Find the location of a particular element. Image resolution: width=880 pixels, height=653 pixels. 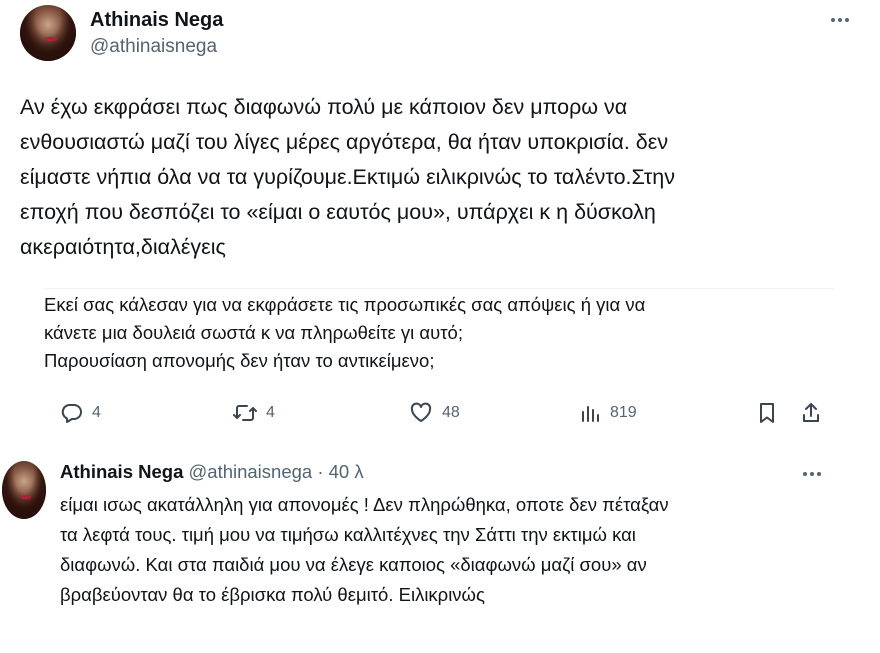

retweet-count: 4 is located at coordinates (270, 412).